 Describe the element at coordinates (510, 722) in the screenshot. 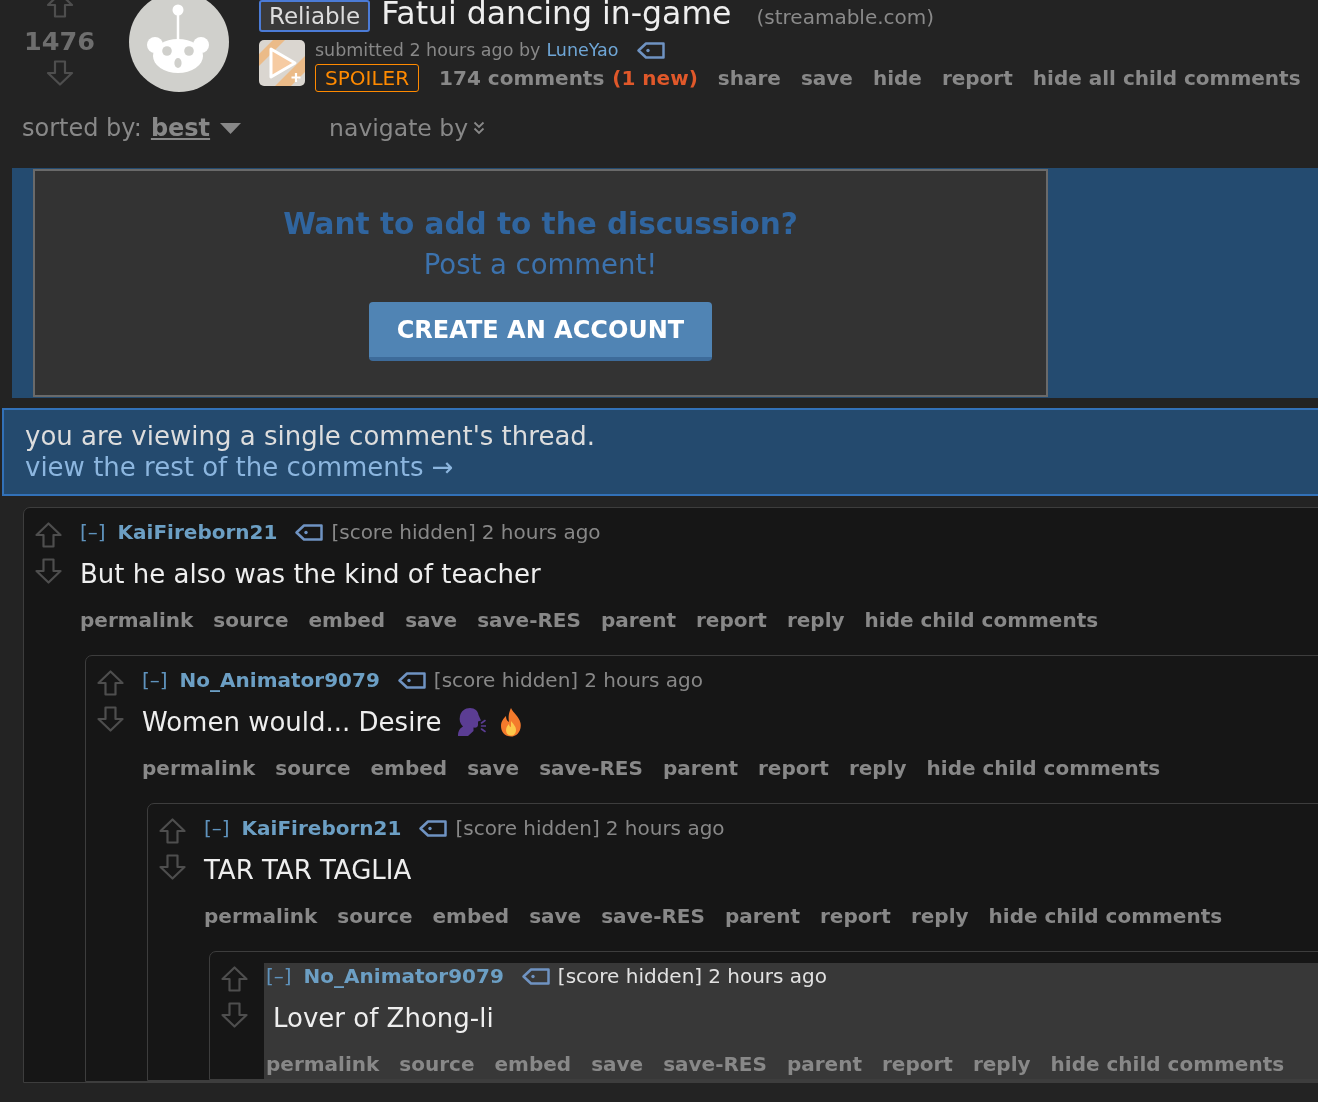

I see `fire-icon` at that location.